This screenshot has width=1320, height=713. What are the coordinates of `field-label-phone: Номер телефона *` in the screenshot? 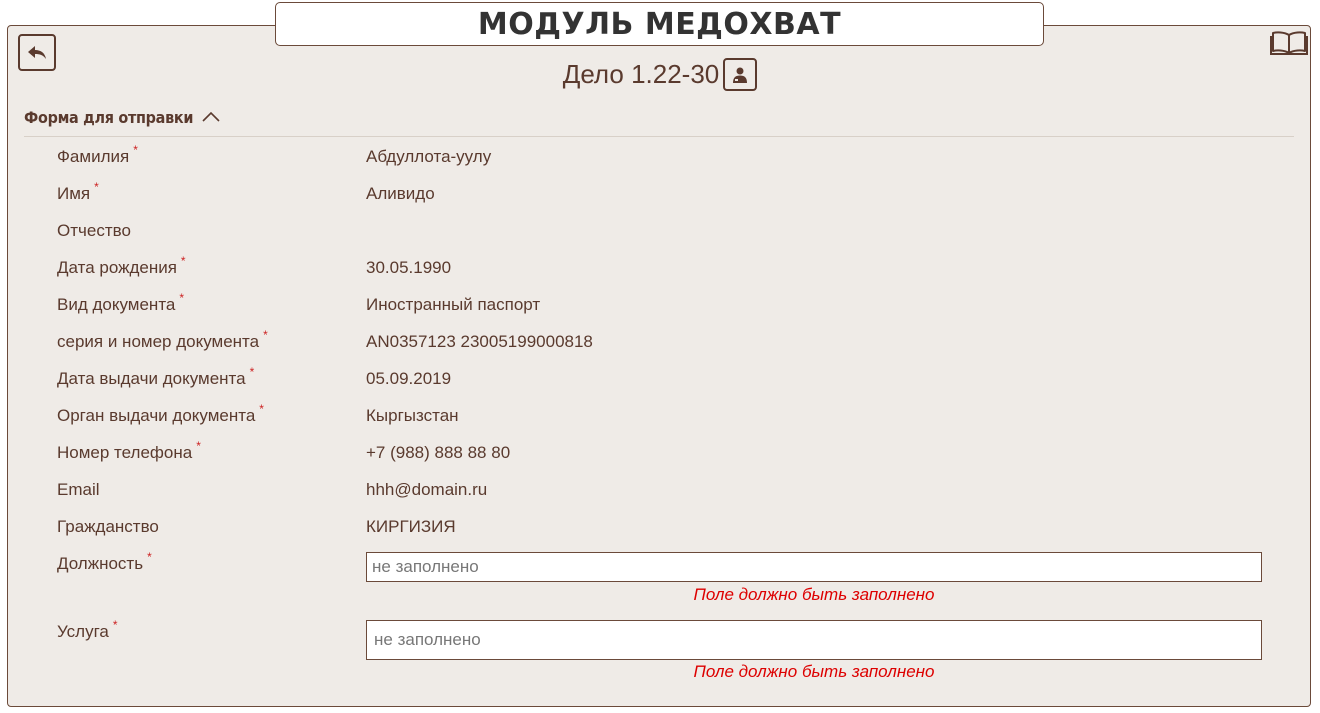 It's located at (129, 450).